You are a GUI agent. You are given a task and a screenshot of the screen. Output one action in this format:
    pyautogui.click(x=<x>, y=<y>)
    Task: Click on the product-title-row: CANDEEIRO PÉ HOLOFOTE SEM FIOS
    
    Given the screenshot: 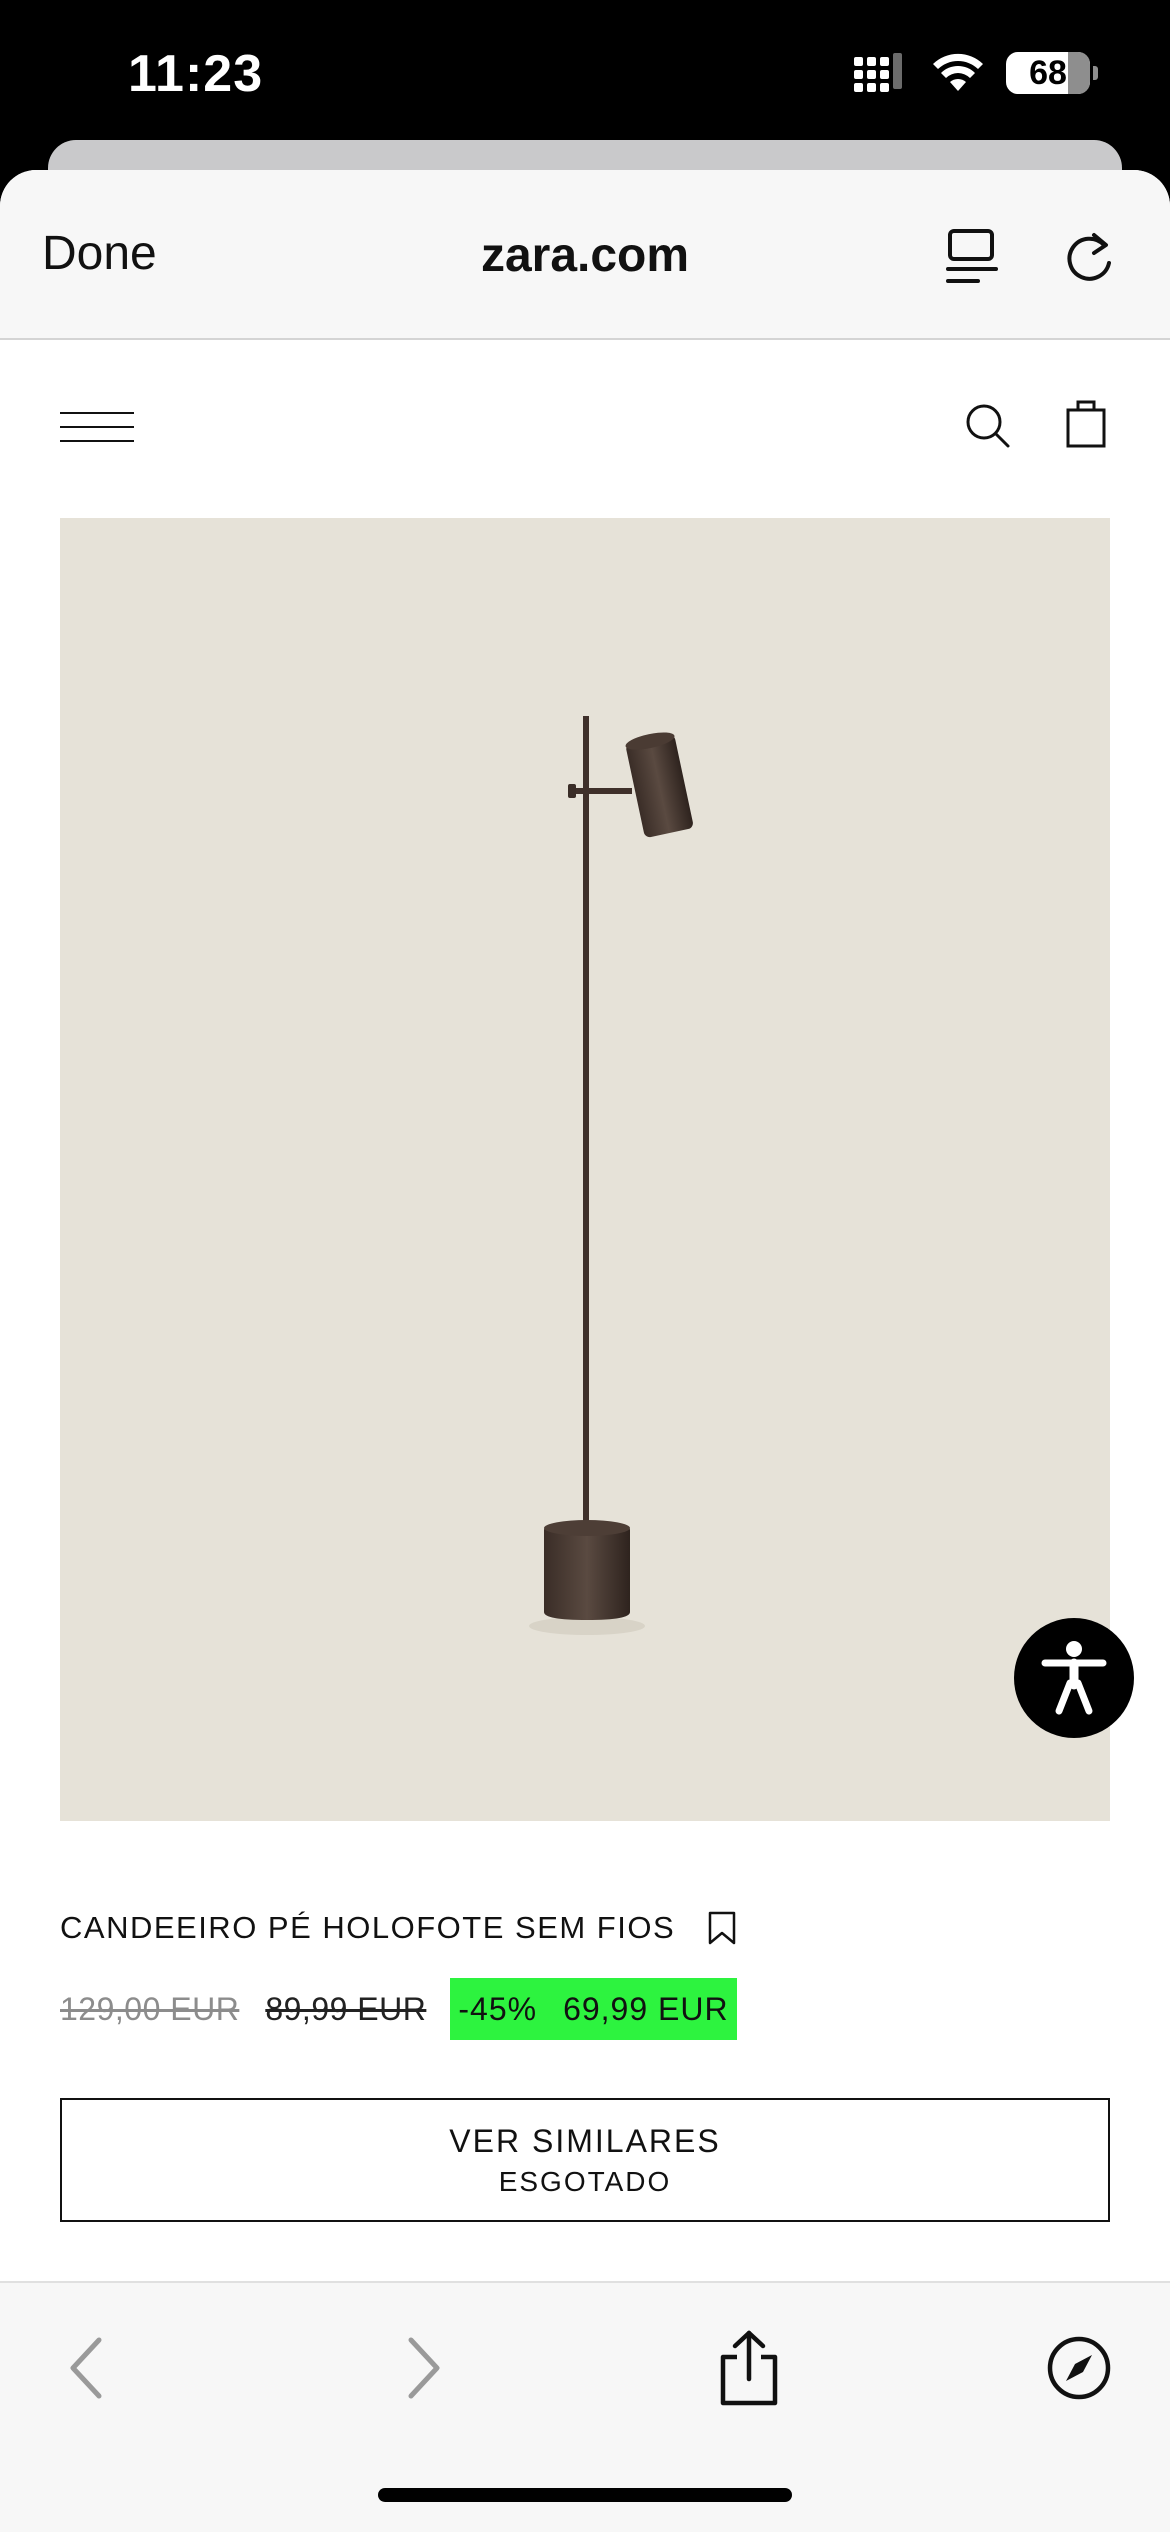 What is the action you would take?
    pyautogui.click(x=398, y=1928)
    